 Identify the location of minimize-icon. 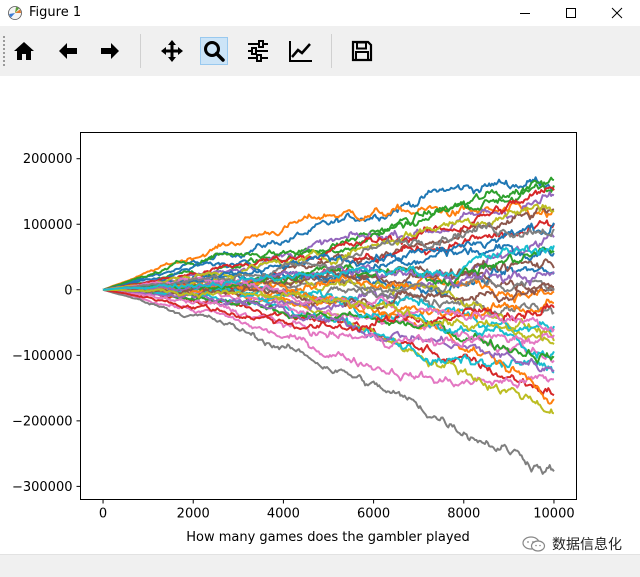
(525, 13).